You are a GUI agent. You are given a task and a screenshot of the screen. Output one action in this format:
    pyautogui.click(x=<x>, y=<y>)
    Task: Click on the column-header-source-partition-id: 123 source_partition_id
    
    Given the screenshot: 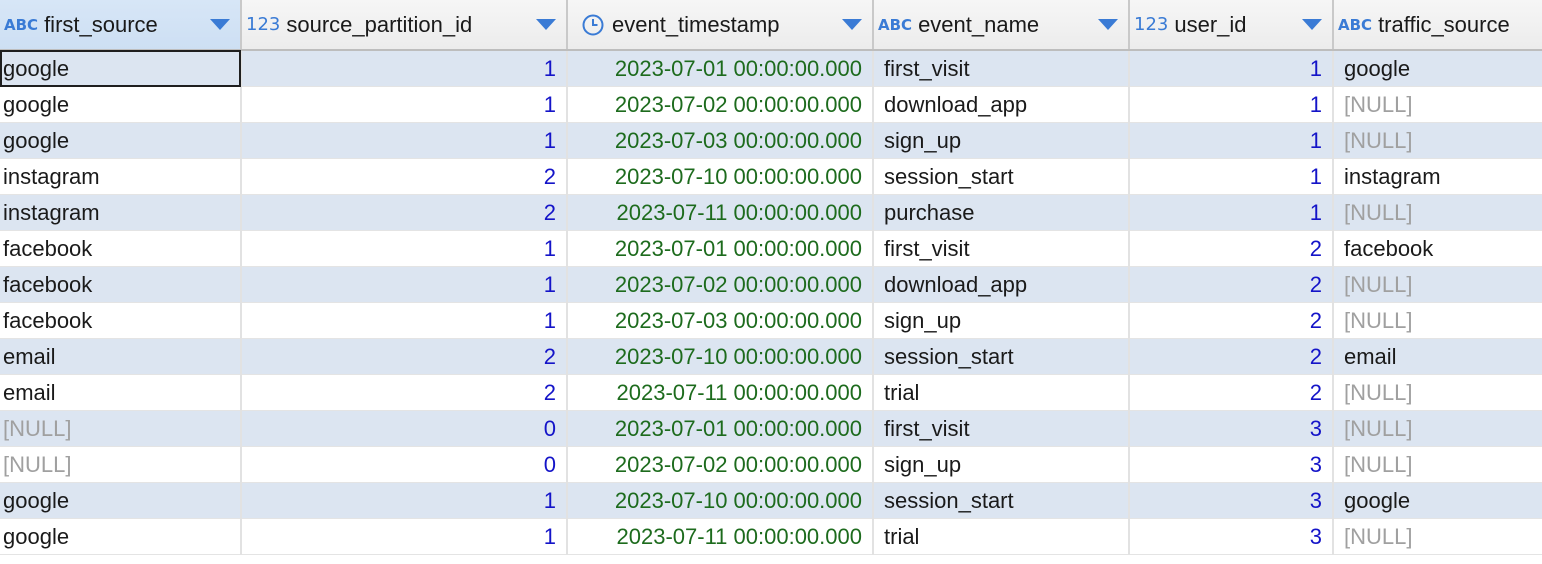 What is the action you would take?
    pyautogui.click(x=404, y=25)
    